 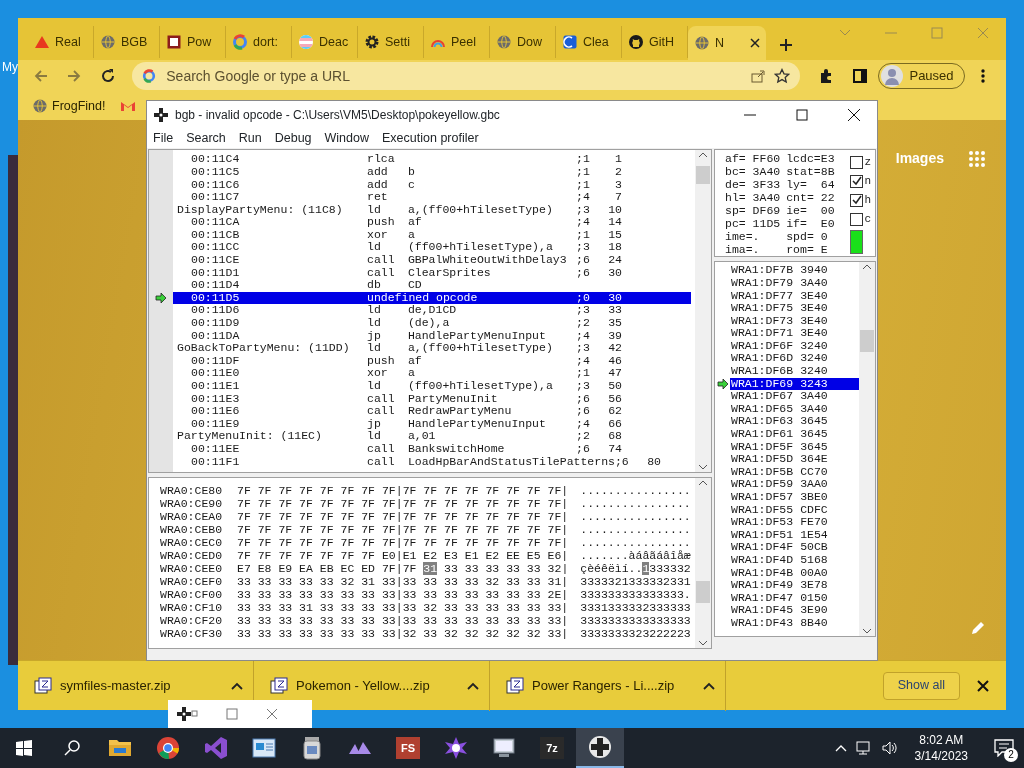 I want to click on browser-tab: N, so click(x=727, y=43).